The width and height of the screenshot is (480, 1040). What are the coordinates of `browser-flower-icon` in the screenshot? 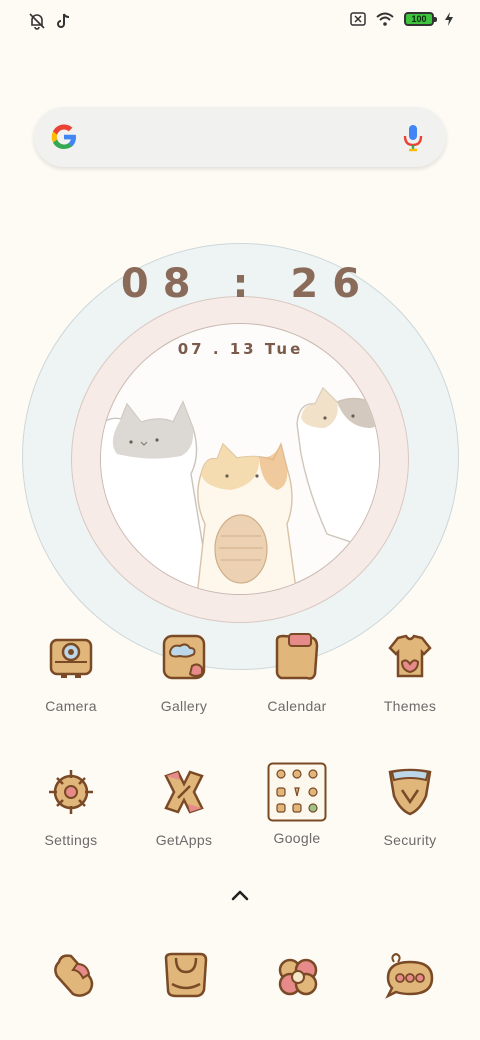 It's located at (298, 976).